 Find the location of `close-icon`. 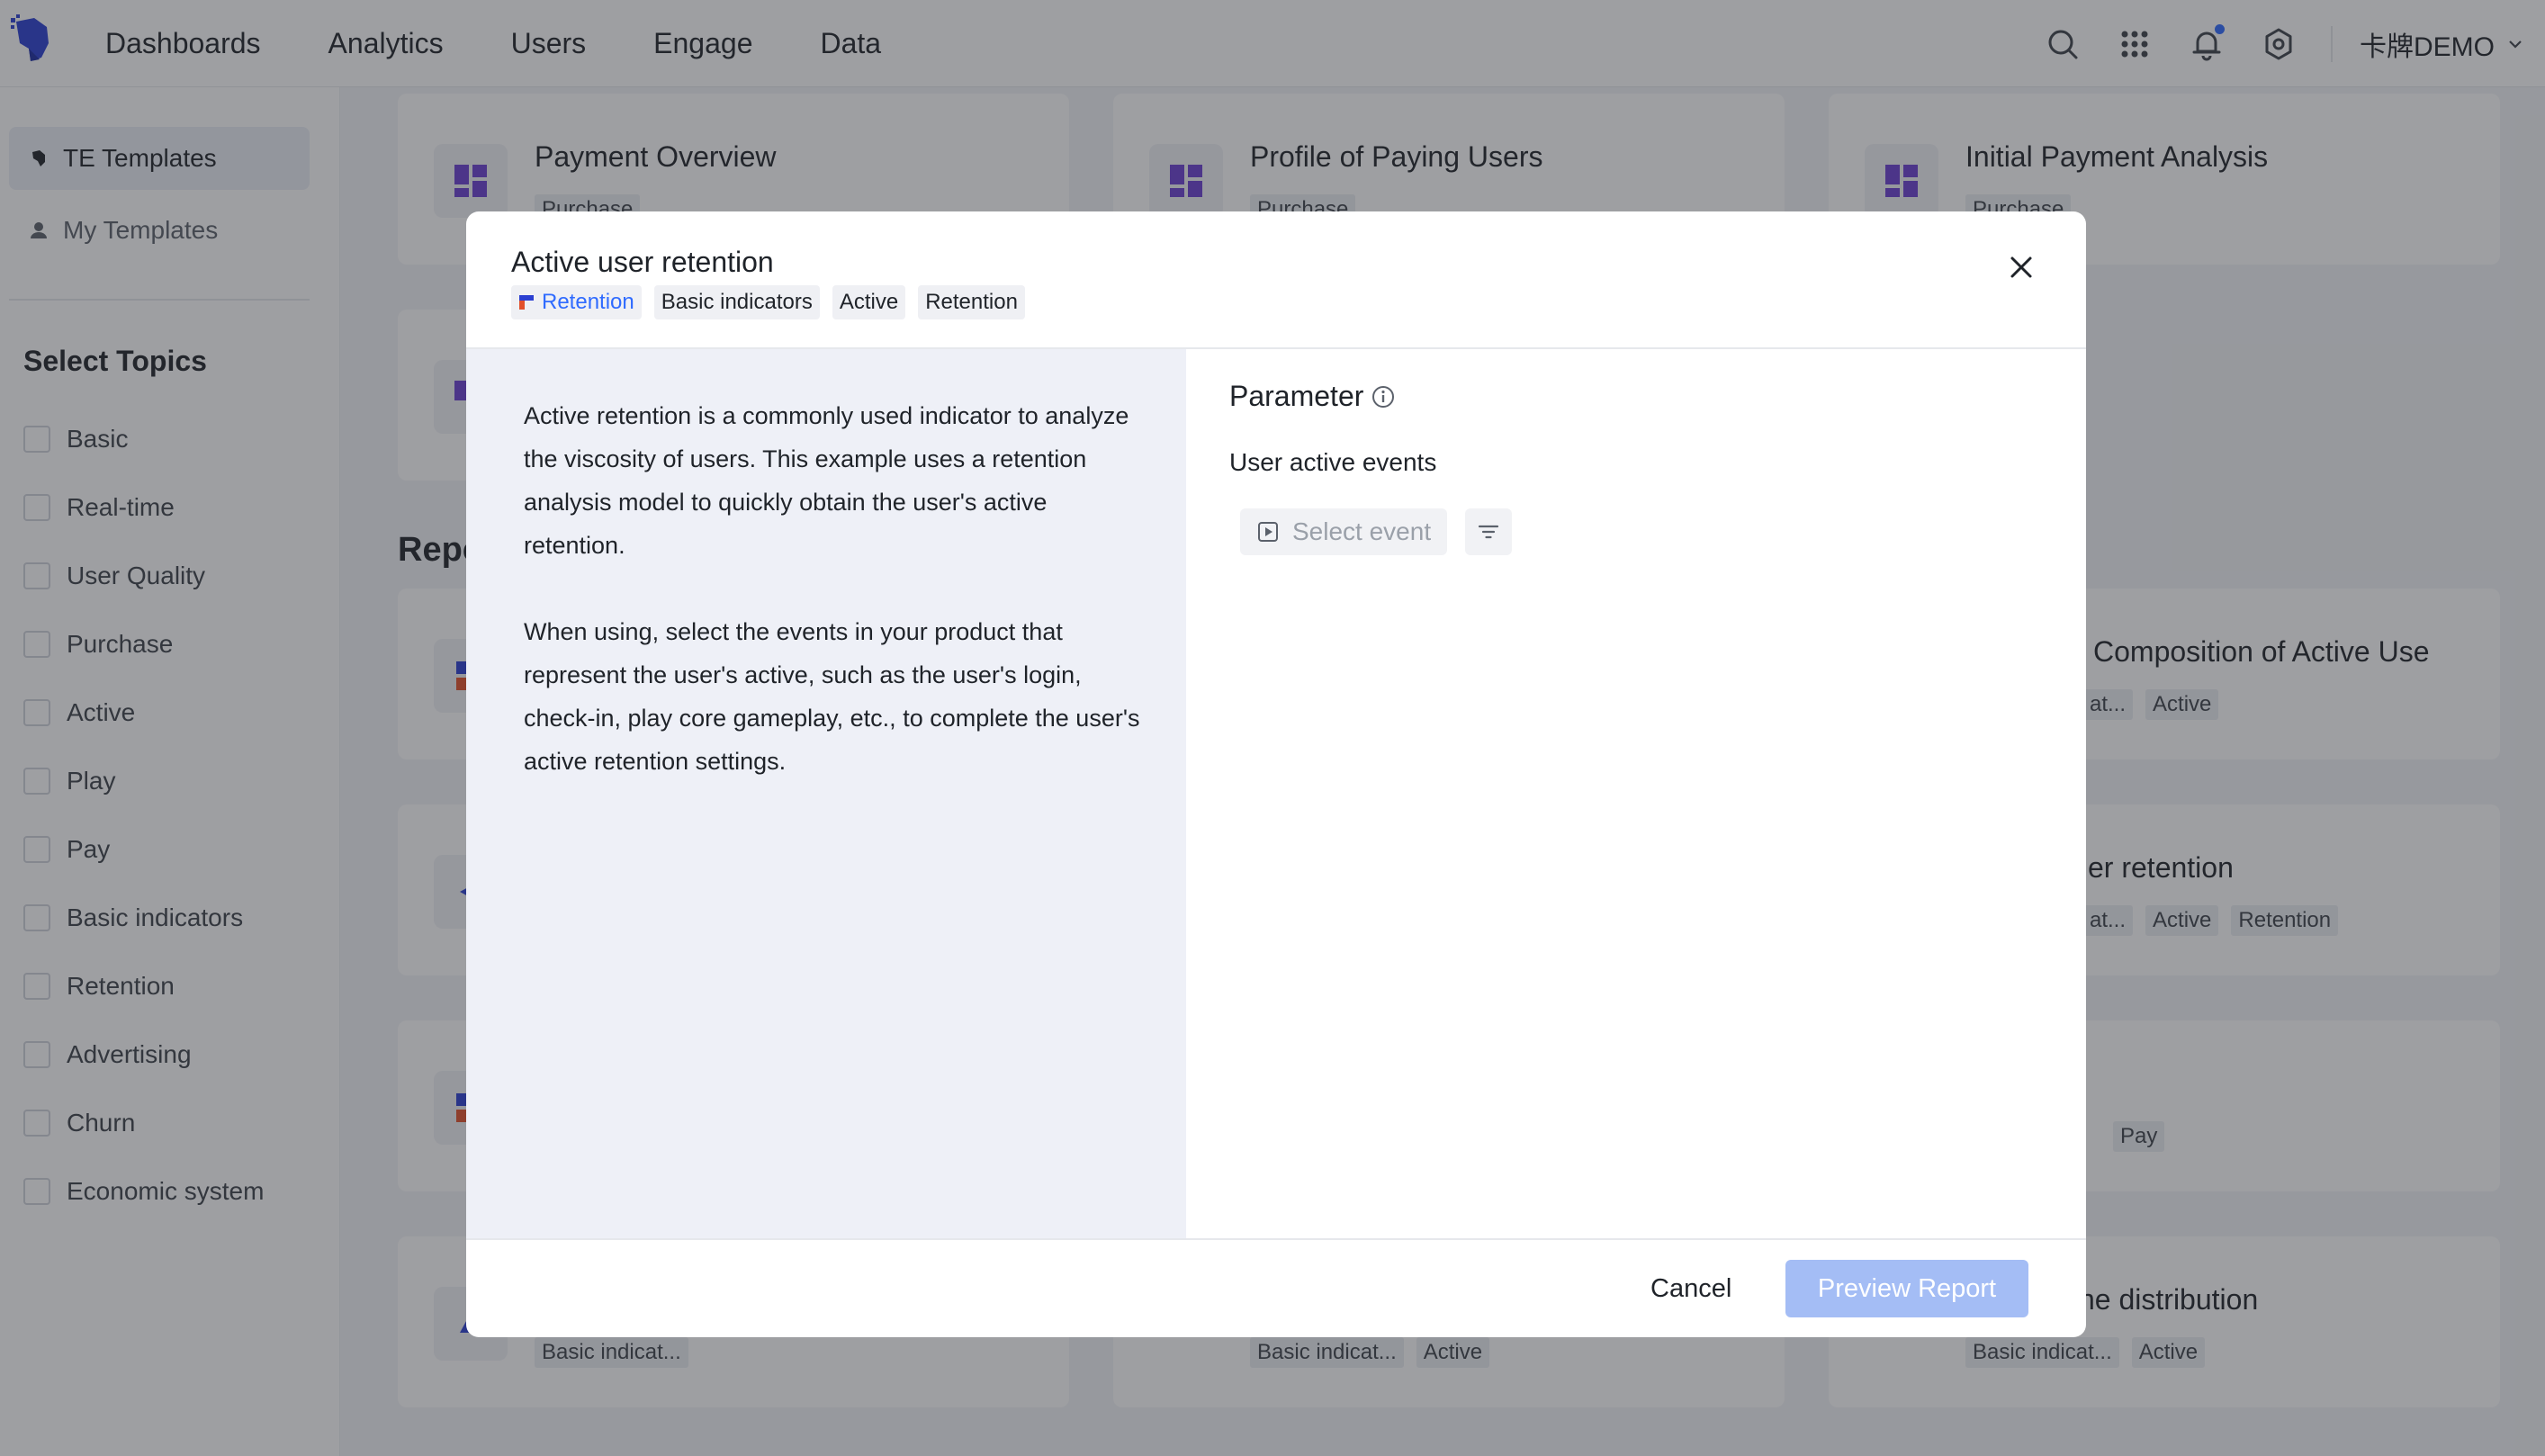

close-icon is located at coordinates (2021, 267).